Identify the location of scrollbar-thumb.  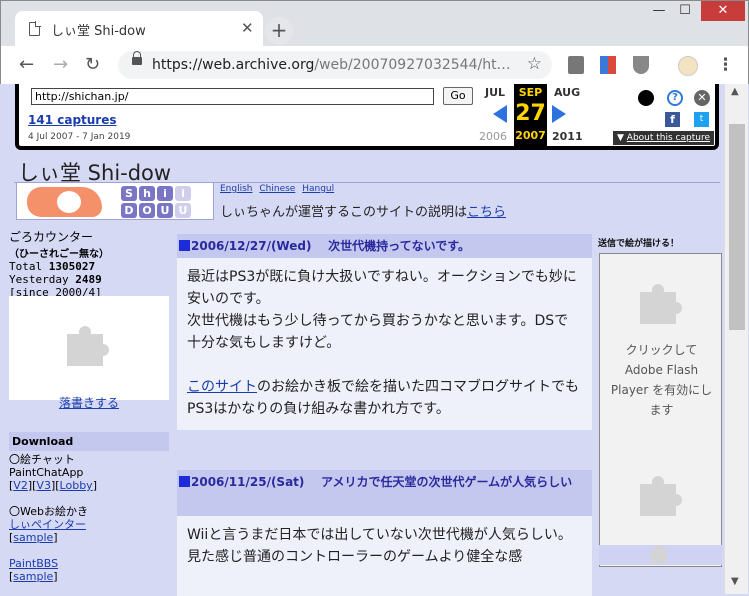
(737, 227).